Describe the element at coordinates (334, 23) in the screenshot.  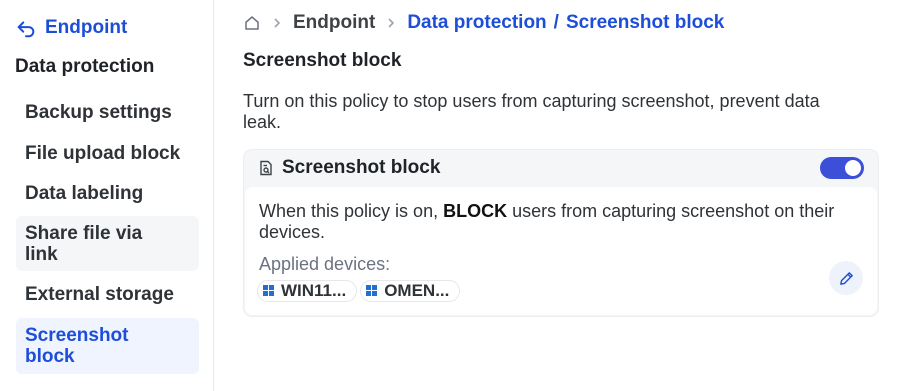
I see `breadcrumb-endpoint: Endpoint` at that location.